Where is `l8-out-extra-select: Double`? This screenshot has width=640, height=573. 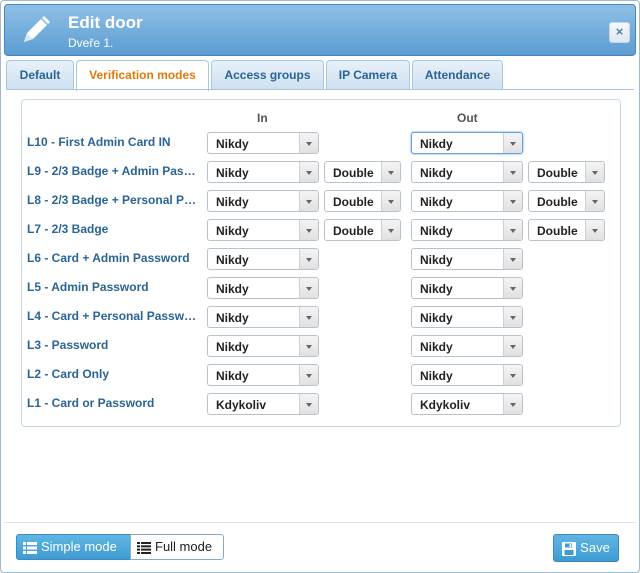
l8-out-extra-select: Double is located at coordinates (566, 201).